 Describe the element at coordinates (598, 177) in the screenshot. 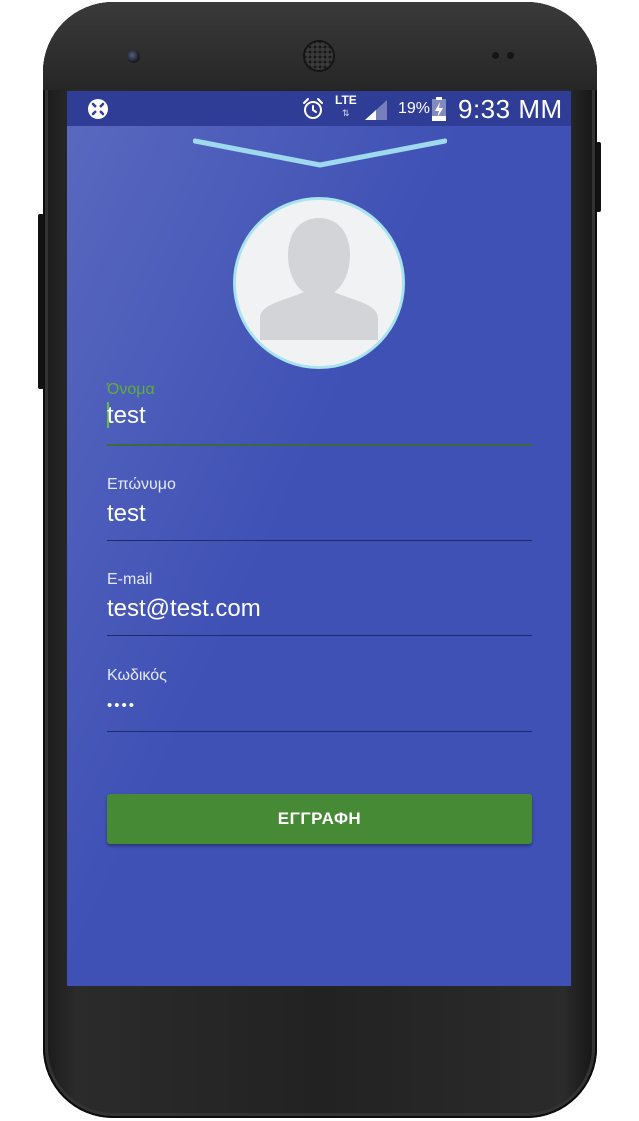

I see `power-button` at that location.